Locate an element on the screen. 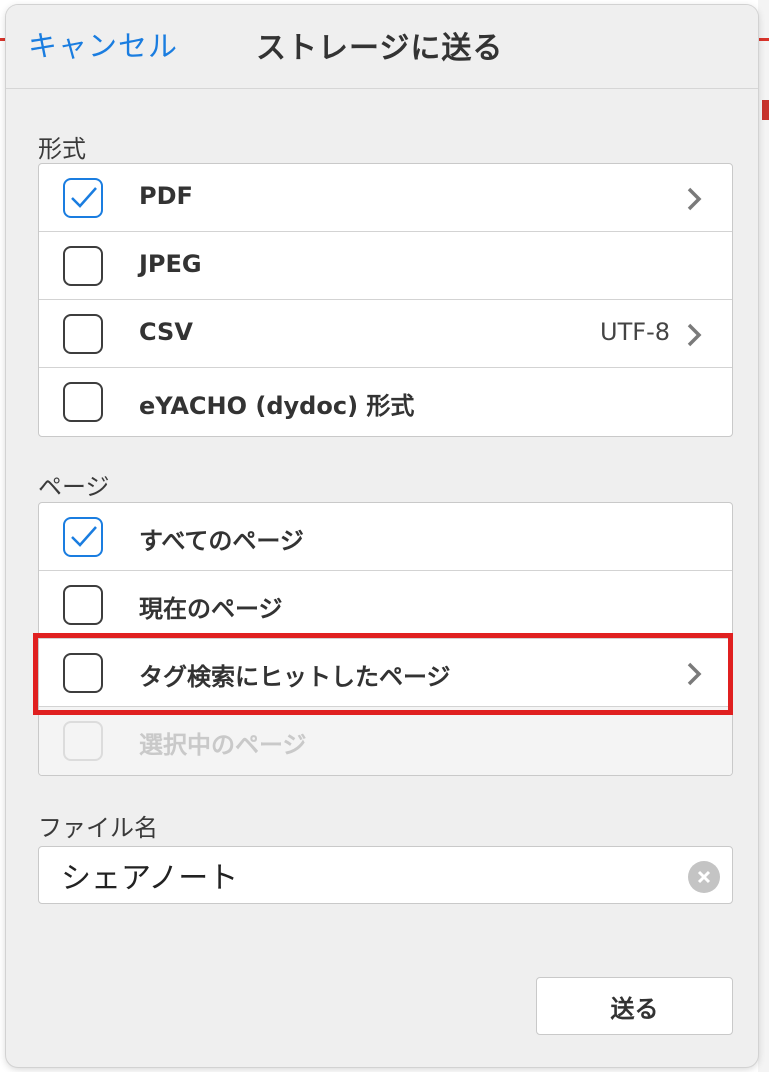 This screenshot has height=1072, width=769. format-option-pdf: PDF is located at coordinates (385, 198).